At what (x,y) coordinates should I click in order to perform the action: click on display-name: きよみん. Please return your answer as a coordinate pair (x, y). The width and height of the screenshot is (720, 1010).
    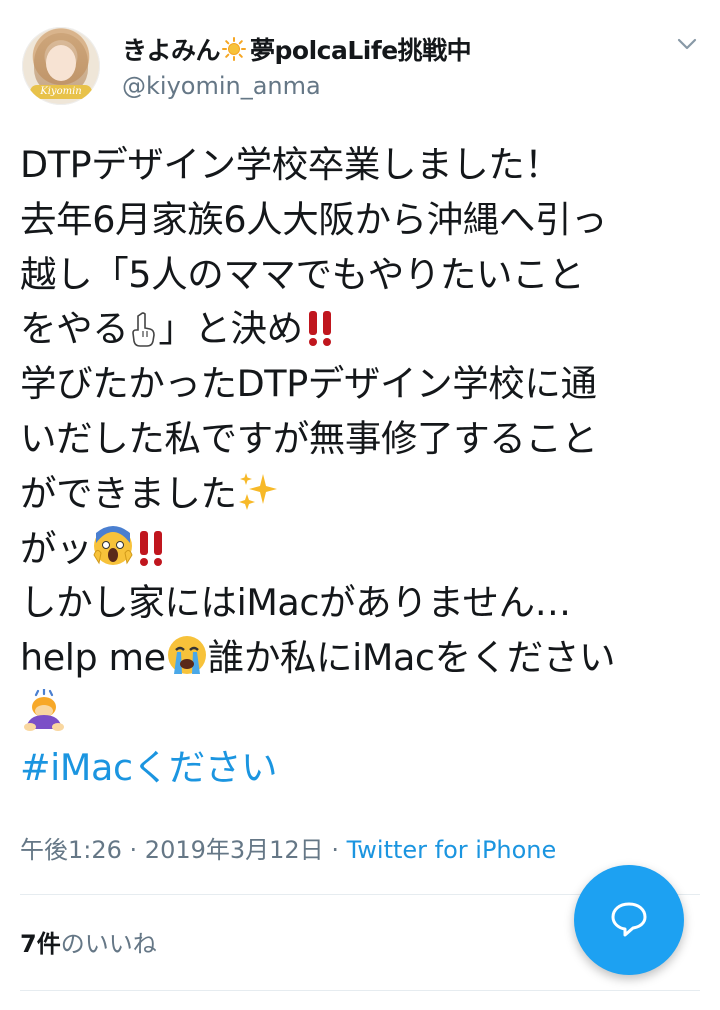
    Looking at the image, I should click on (171, 49).